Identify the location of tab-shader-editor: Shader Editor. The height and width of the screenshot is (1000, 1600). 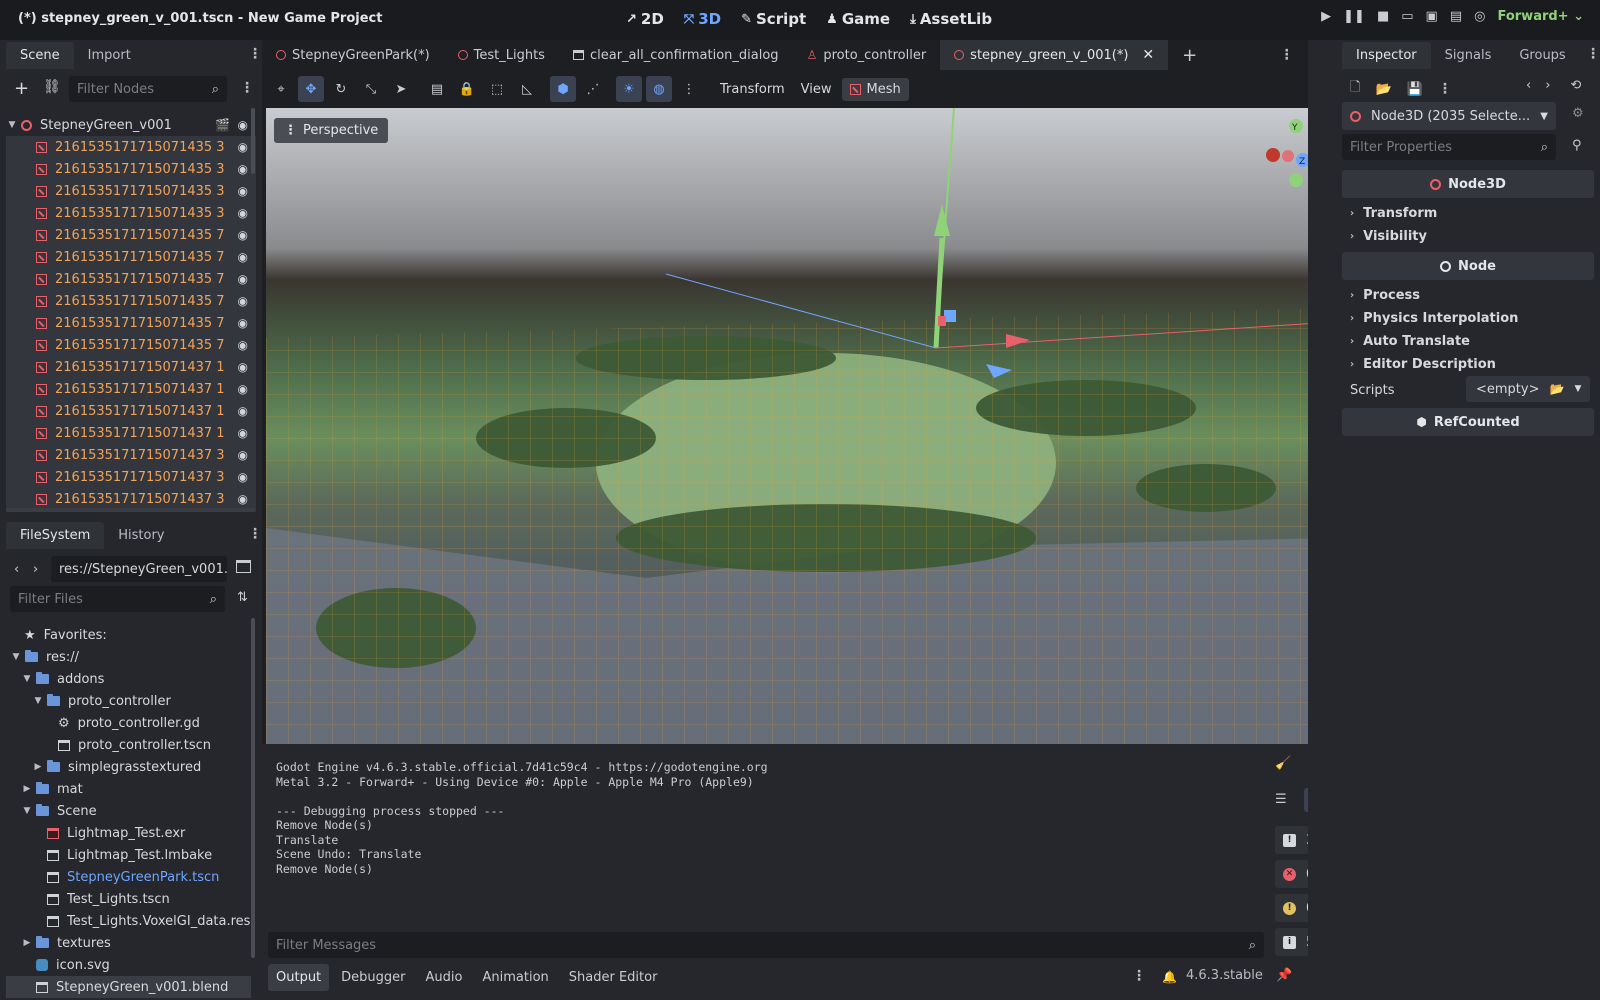
(613, 977).